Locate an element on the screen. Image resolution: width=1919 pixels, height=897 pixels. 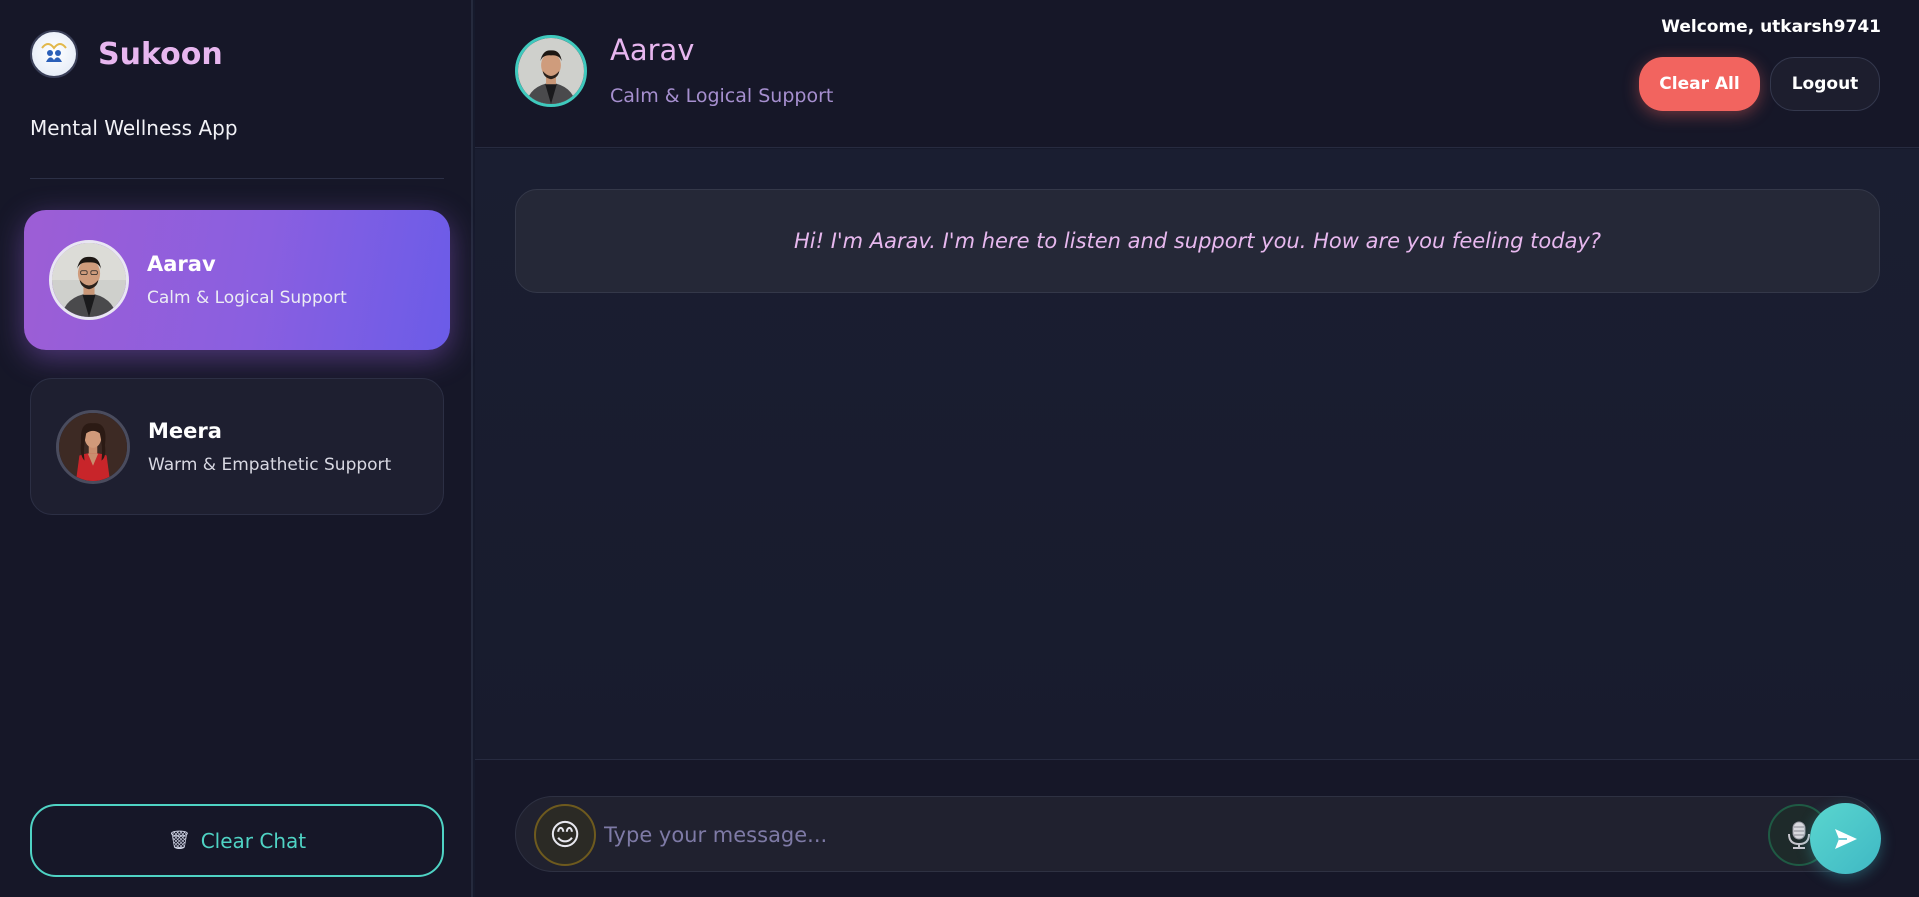
persona-card-aarav: Aarav Calm & Logical Support is located at coordinates (237, 280).